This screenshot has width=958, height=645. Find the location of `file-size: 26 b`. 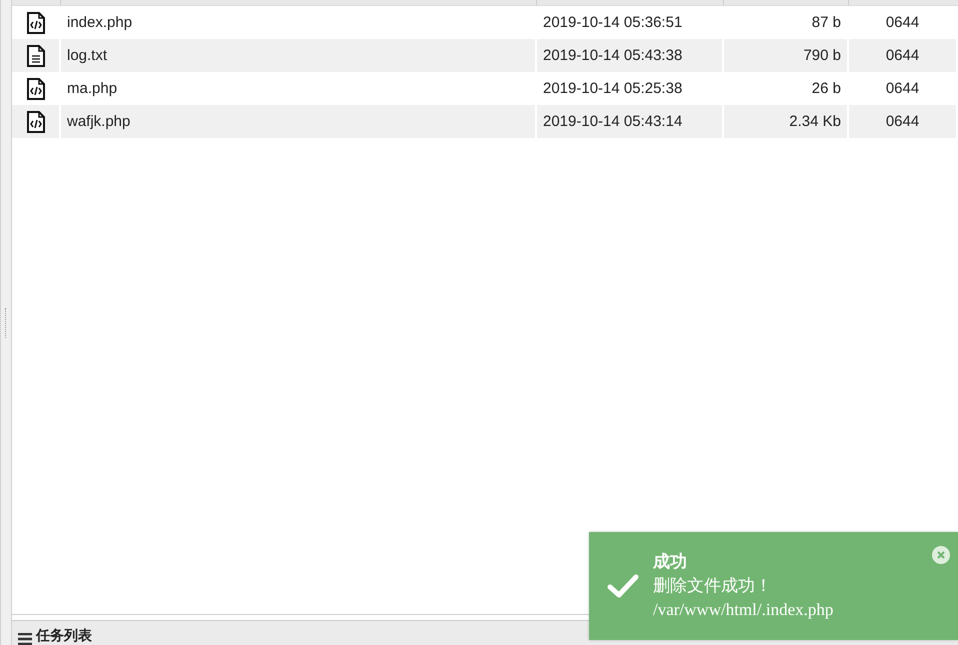

file-size: 26 b is located at coordinates (826, 88).